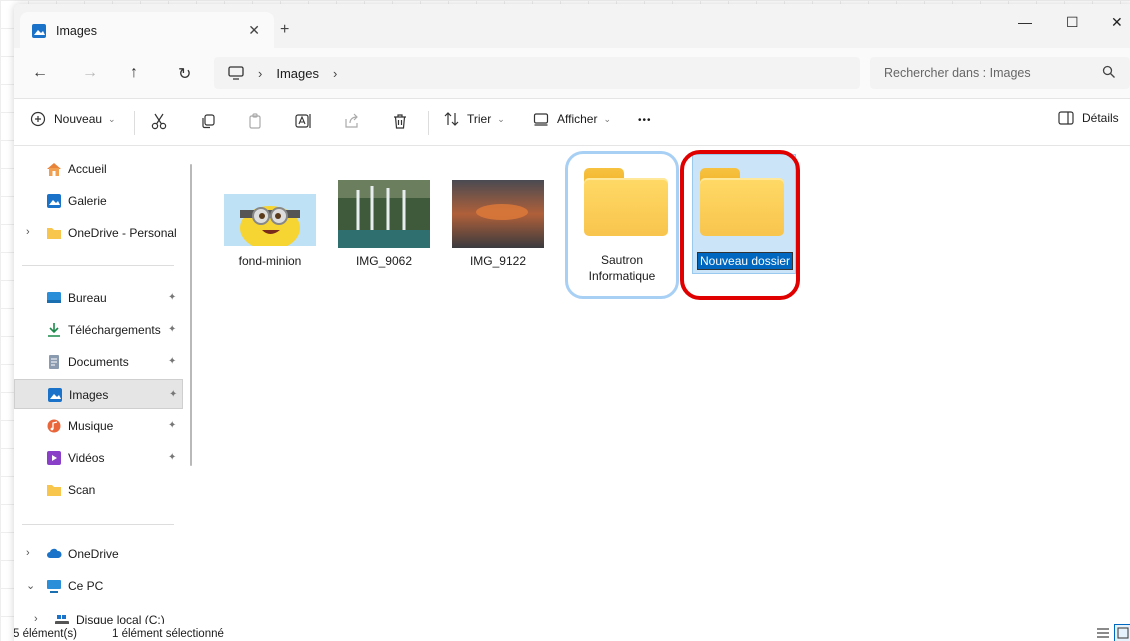 This screenshot has width=1130, height=641. I want to click on search-icon, so click(1108, 71).